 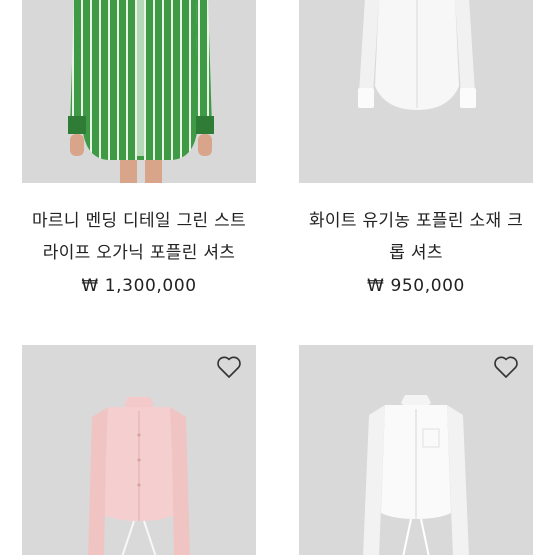 I want to click on product-name-line: 화이트 유기농 포플린 소재 크, so click(x=416, y=221).